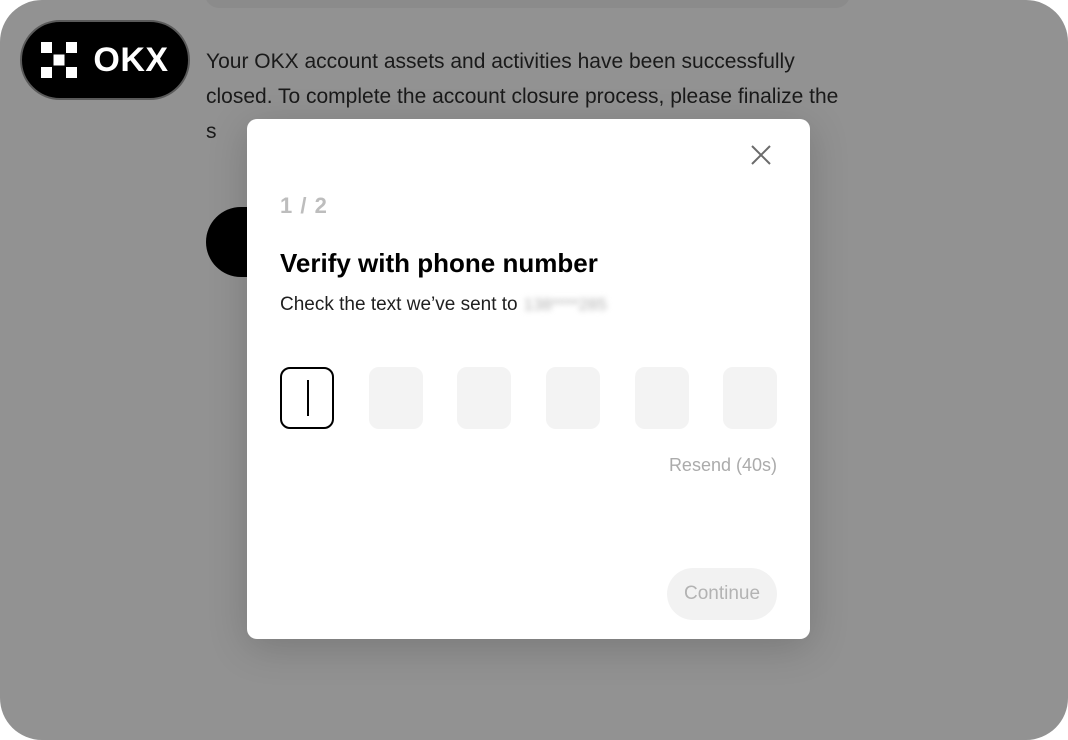  Describe the element at coordinates (304, 205) in the screenshot. I see `step-indicator: 1 / 2` at that location.